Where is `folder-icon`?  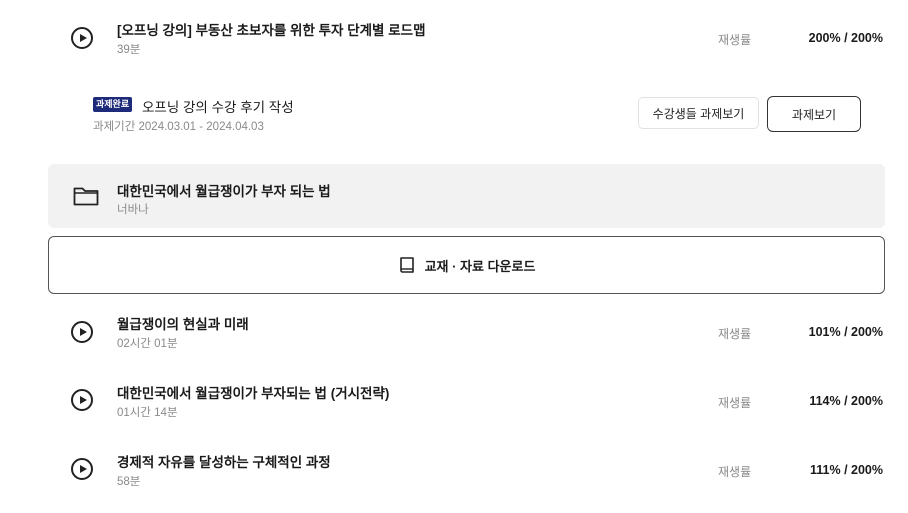 folder-icon is located at coordinates (86, 196).